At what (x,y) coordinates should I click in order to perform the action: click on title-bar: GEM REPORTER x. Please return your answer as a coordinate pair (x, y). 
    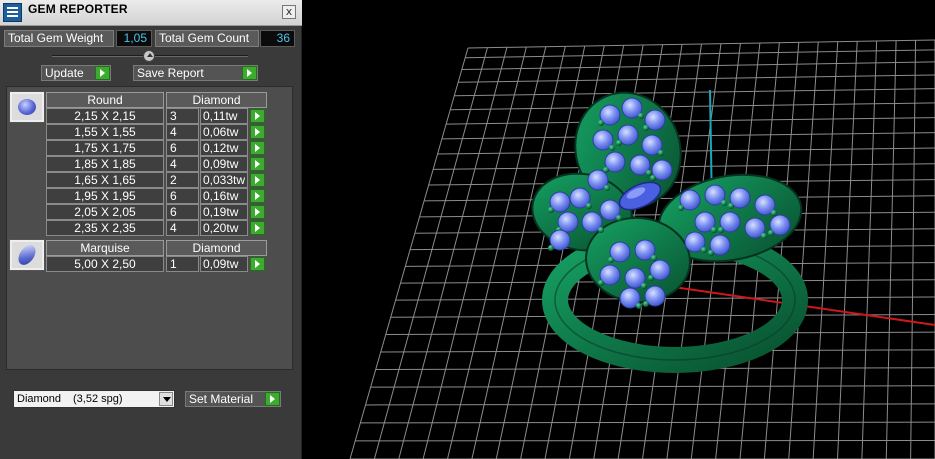
    Looking at the image, I should click on (151, 13).